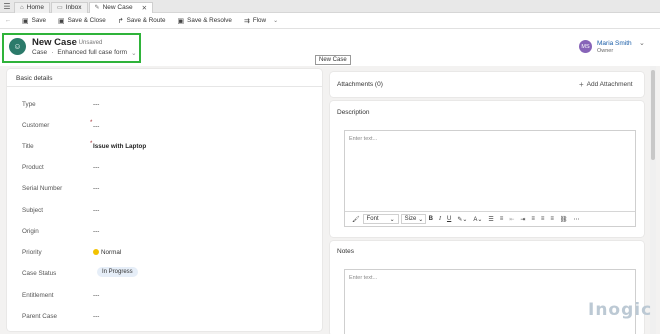 Image resolution: width=660 pixels, height=334 pixels. I want to click on flow-label: Flow, so click(259, 20).